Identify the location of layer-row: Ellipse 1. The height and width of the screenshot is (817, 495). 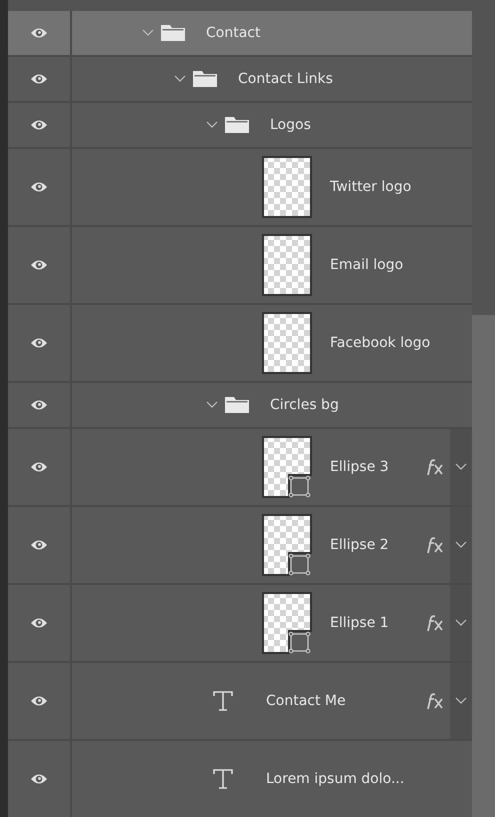
(240, 624).